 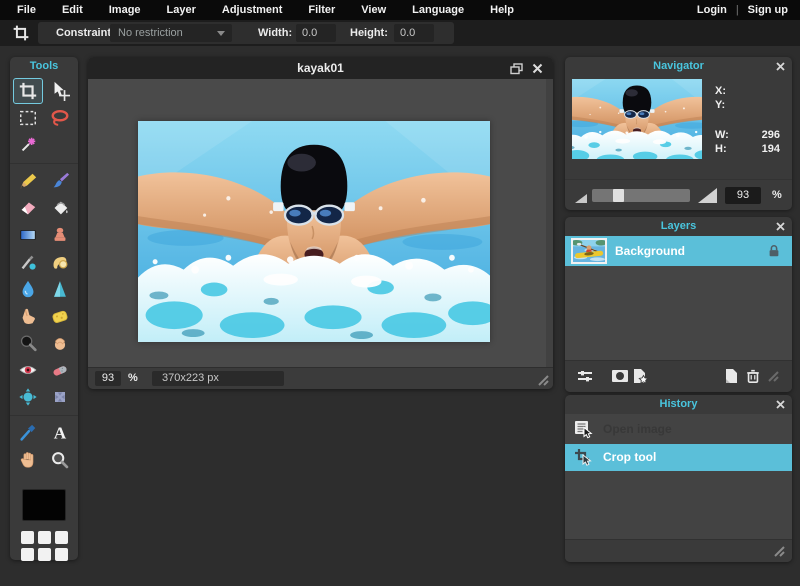 What do you see at coordinates (630, 457) in the screenshot?
I see `history-item-label: Crop tool` at bounding box center [630, 457].